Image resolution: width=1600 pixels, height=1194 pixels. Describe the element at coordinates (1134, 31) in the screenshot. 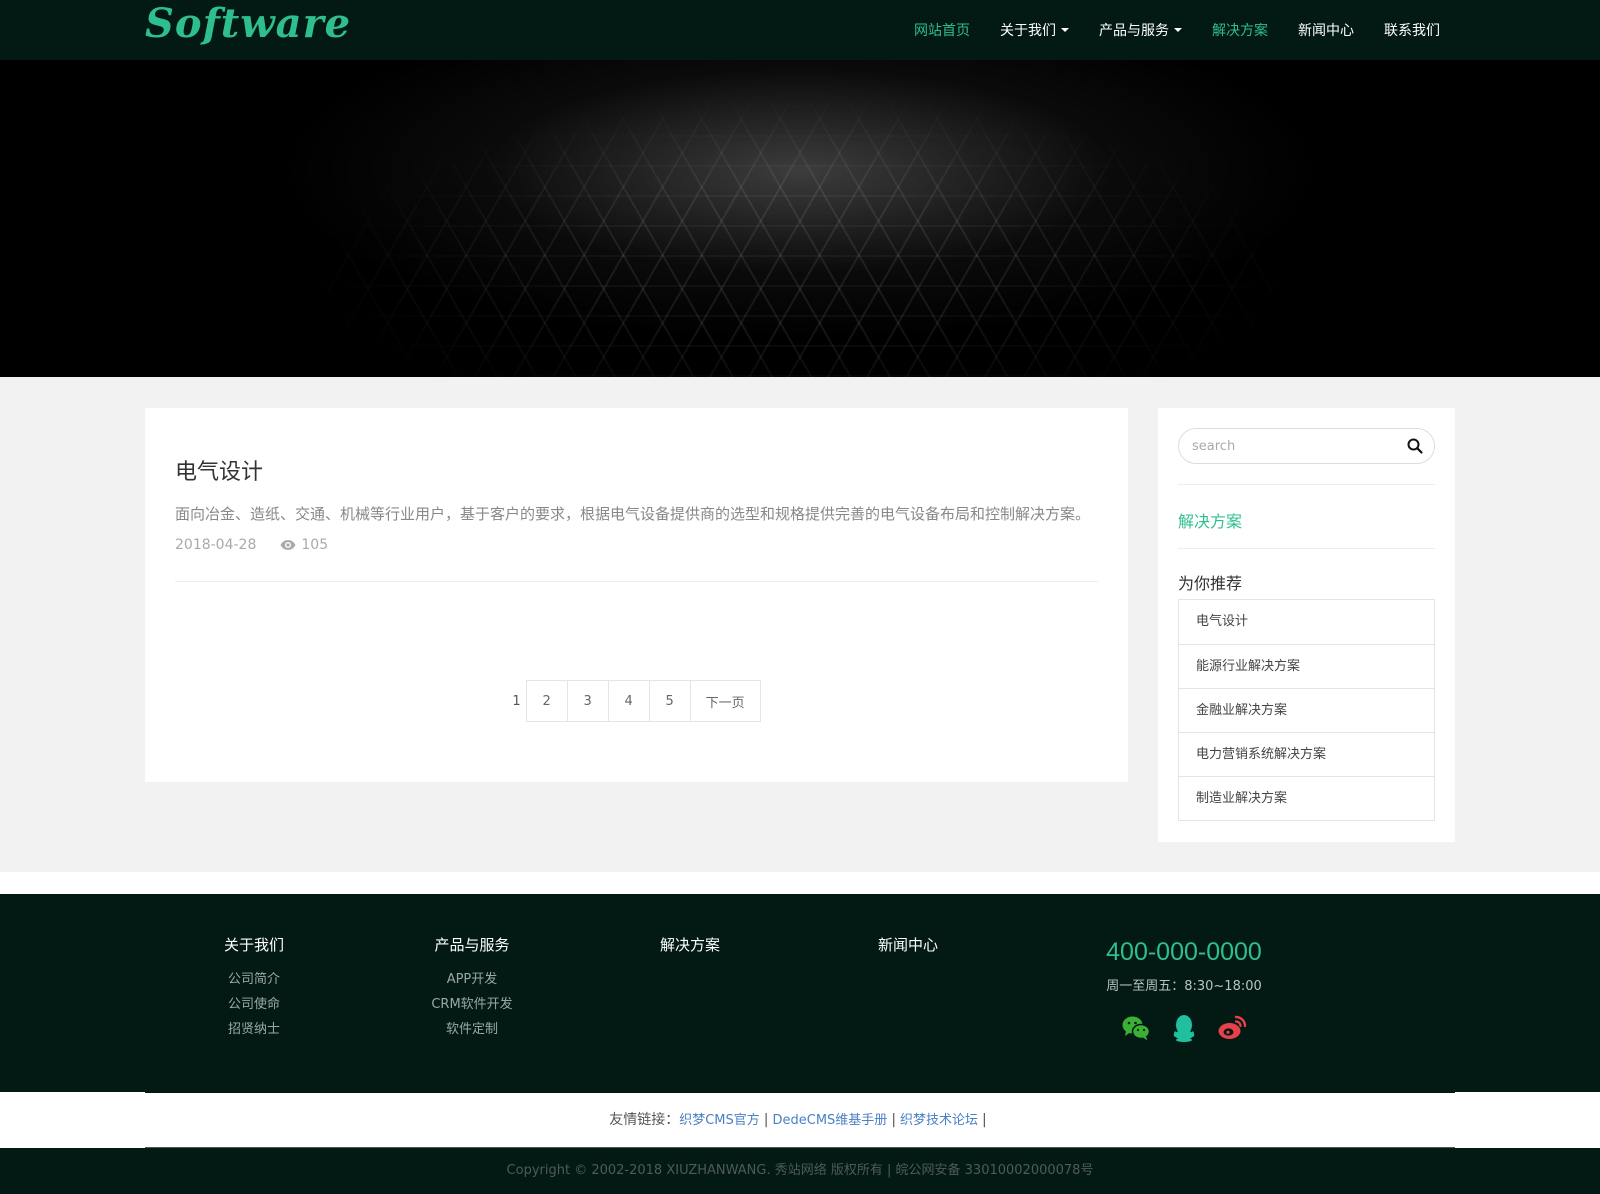

I see `nav-item-label: 产品与服务` at that location.